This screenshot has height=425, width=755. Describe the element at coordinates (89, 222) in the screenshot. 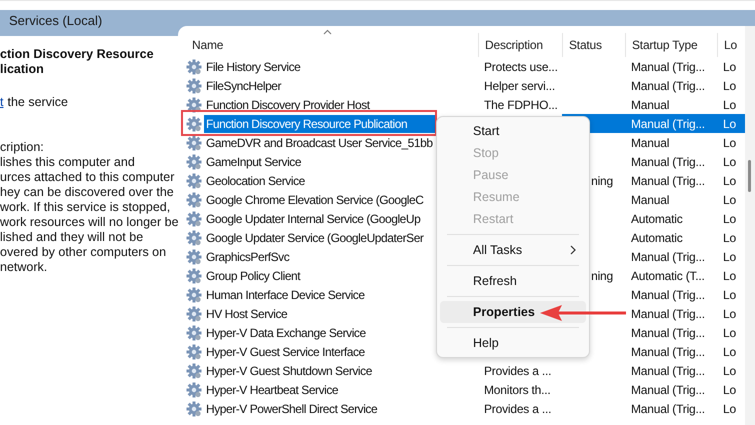

I see `description-text: work resources will no longer be` at that location.